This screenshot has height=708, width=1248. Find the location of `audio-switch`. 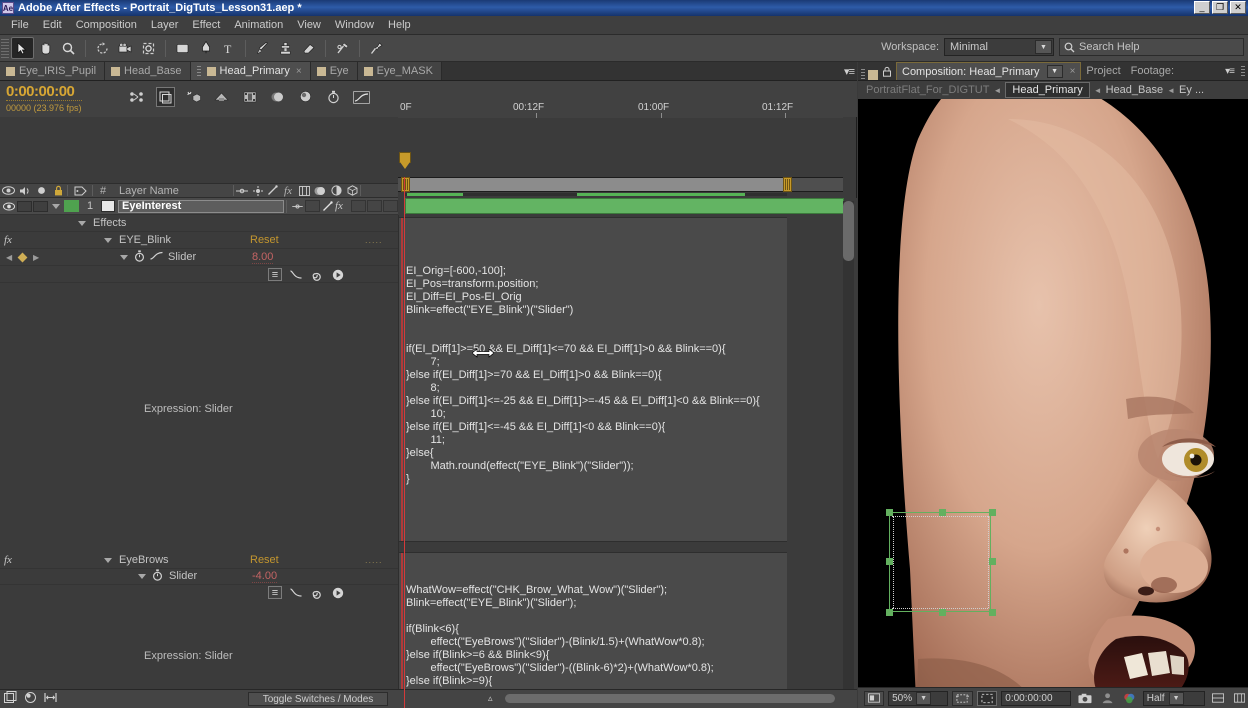

audio-switch is located at coordinates (24, 206).